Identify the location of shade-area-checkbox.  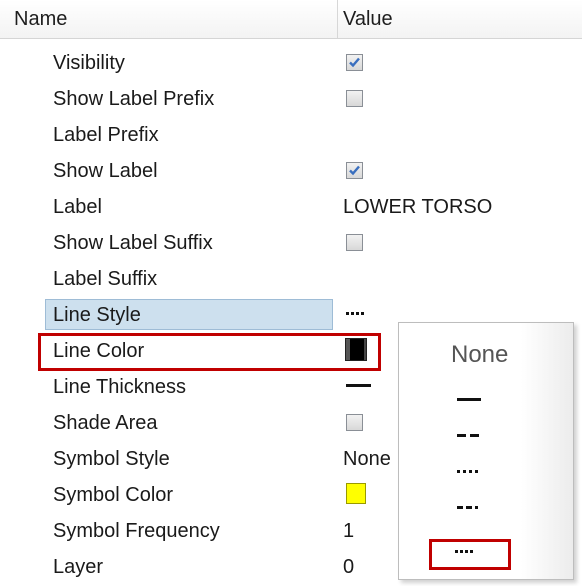
(354, 422).